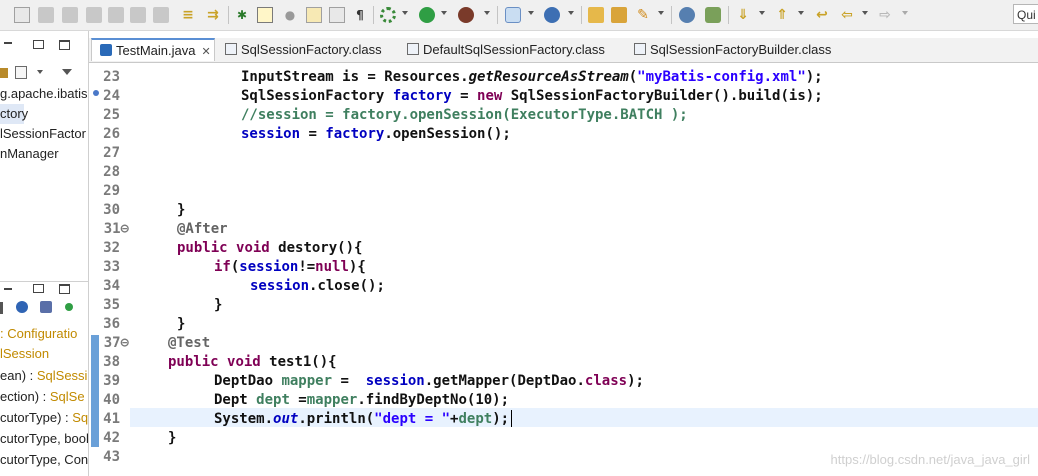 The width and height of the screenshot is (1038, 476). Describe the element at coordinates (38, 44) in the screenshot. I see `restore-view-icon` at that location.